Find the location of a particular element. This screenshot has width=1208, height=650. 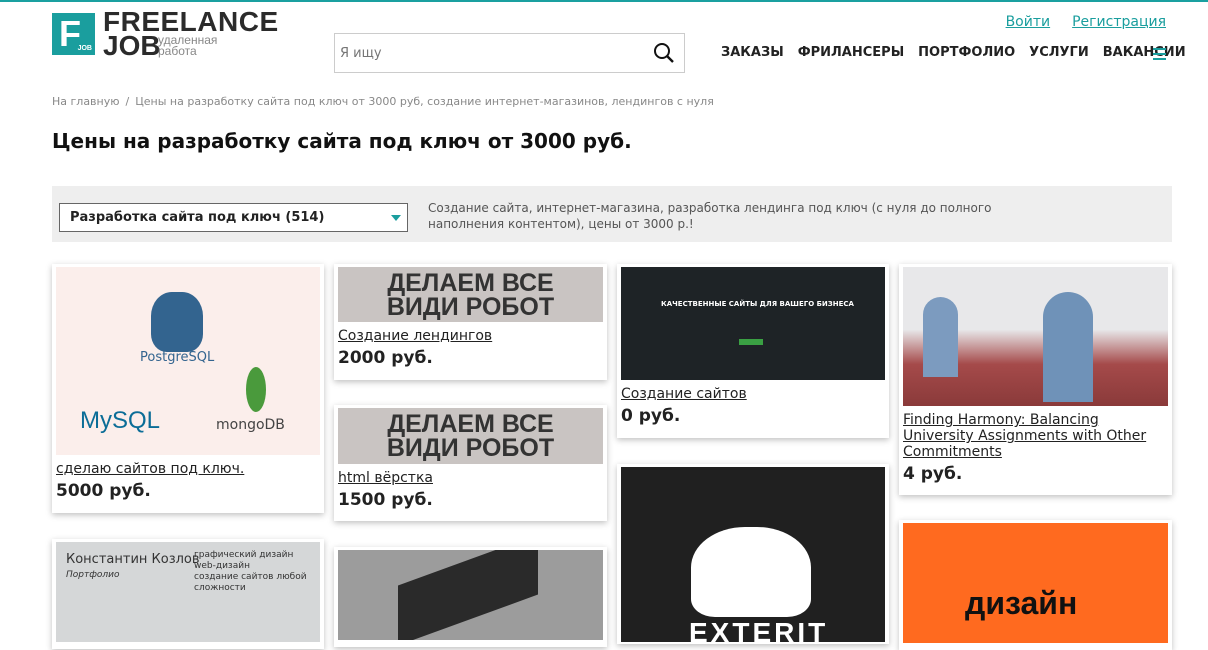

card-price: 4 руб. is located at coordinates (933, 474).